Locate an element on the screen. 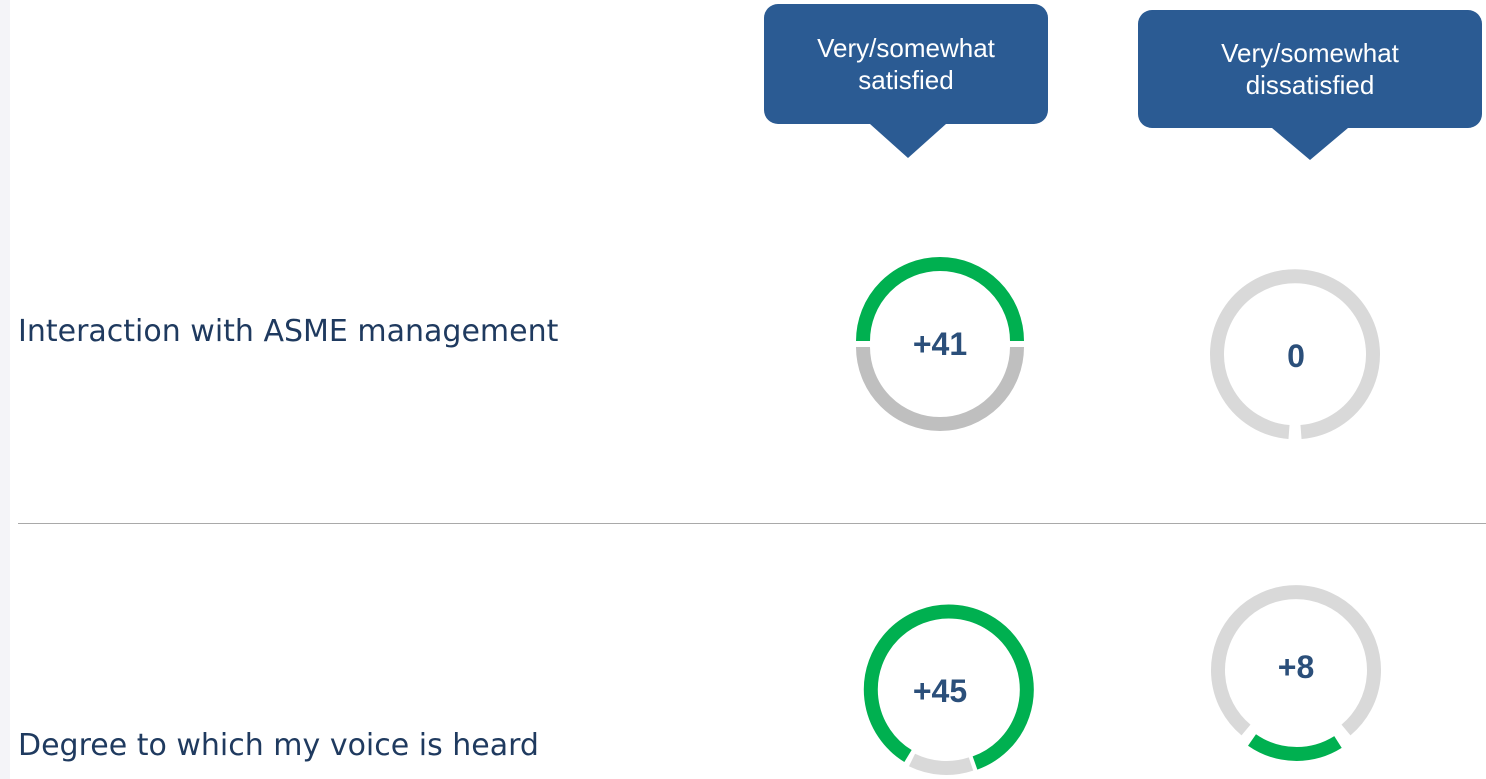 The height and width of the screenshot is (779, 1486). gauge-voice-satisfied-value: +45 is located at coordinates (940, 691).